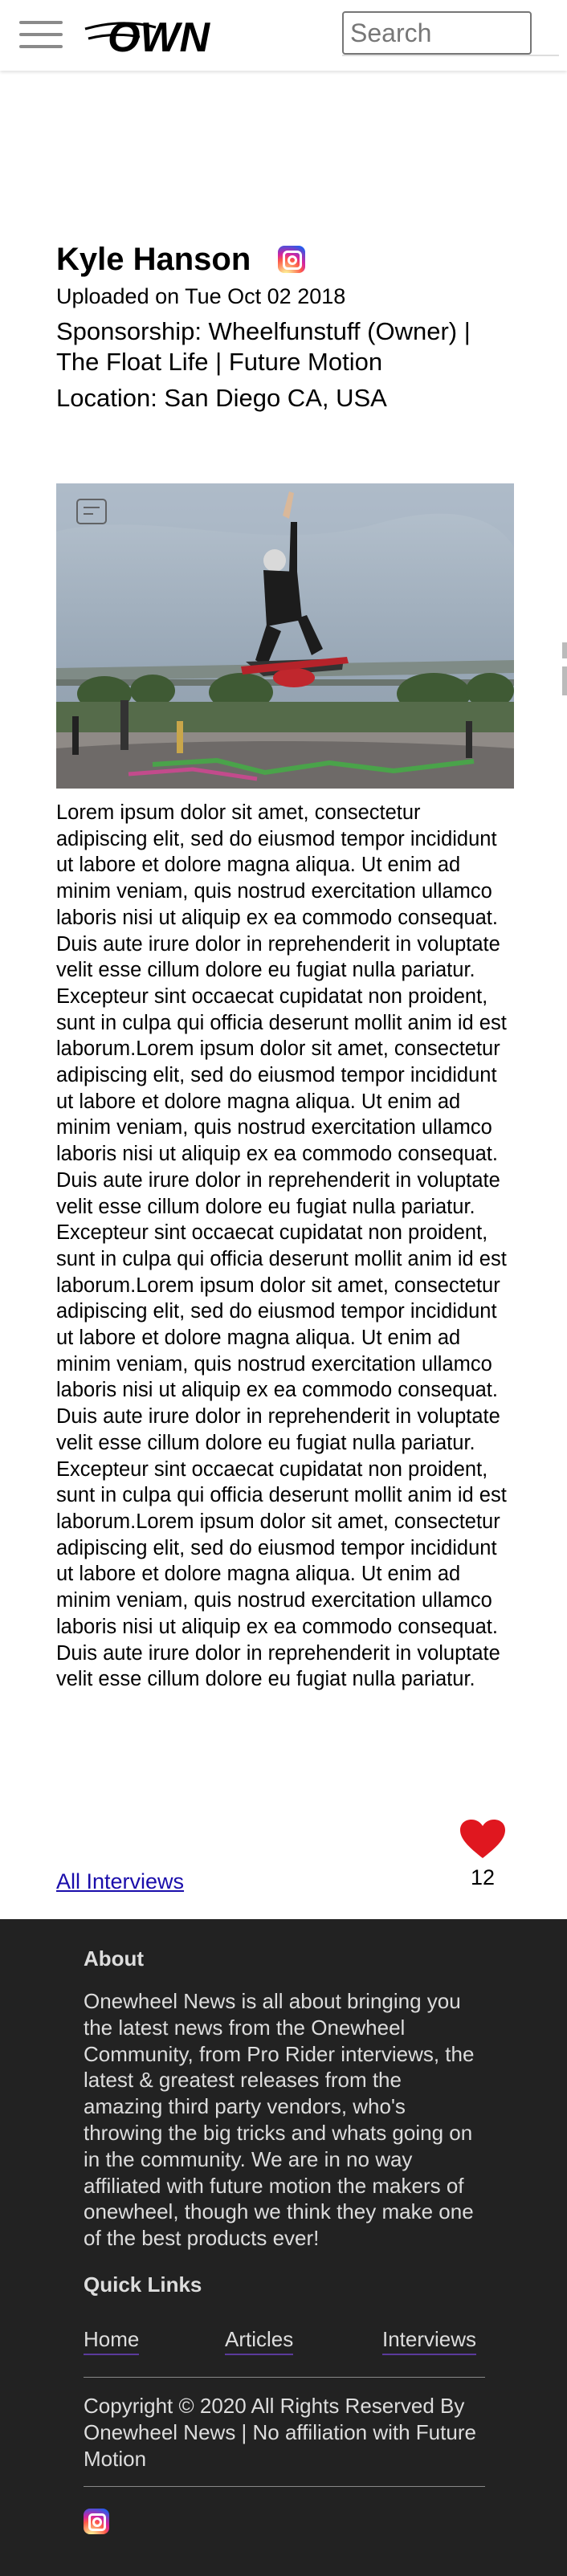 The width and height of the screenshot is (567, 2576). I want to click on like-widget: 12, so click(483, 1855).